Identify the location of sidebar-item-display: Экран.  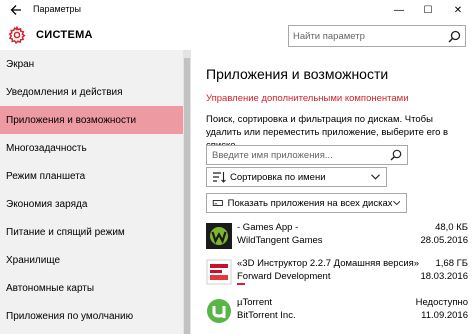
(91, 64).